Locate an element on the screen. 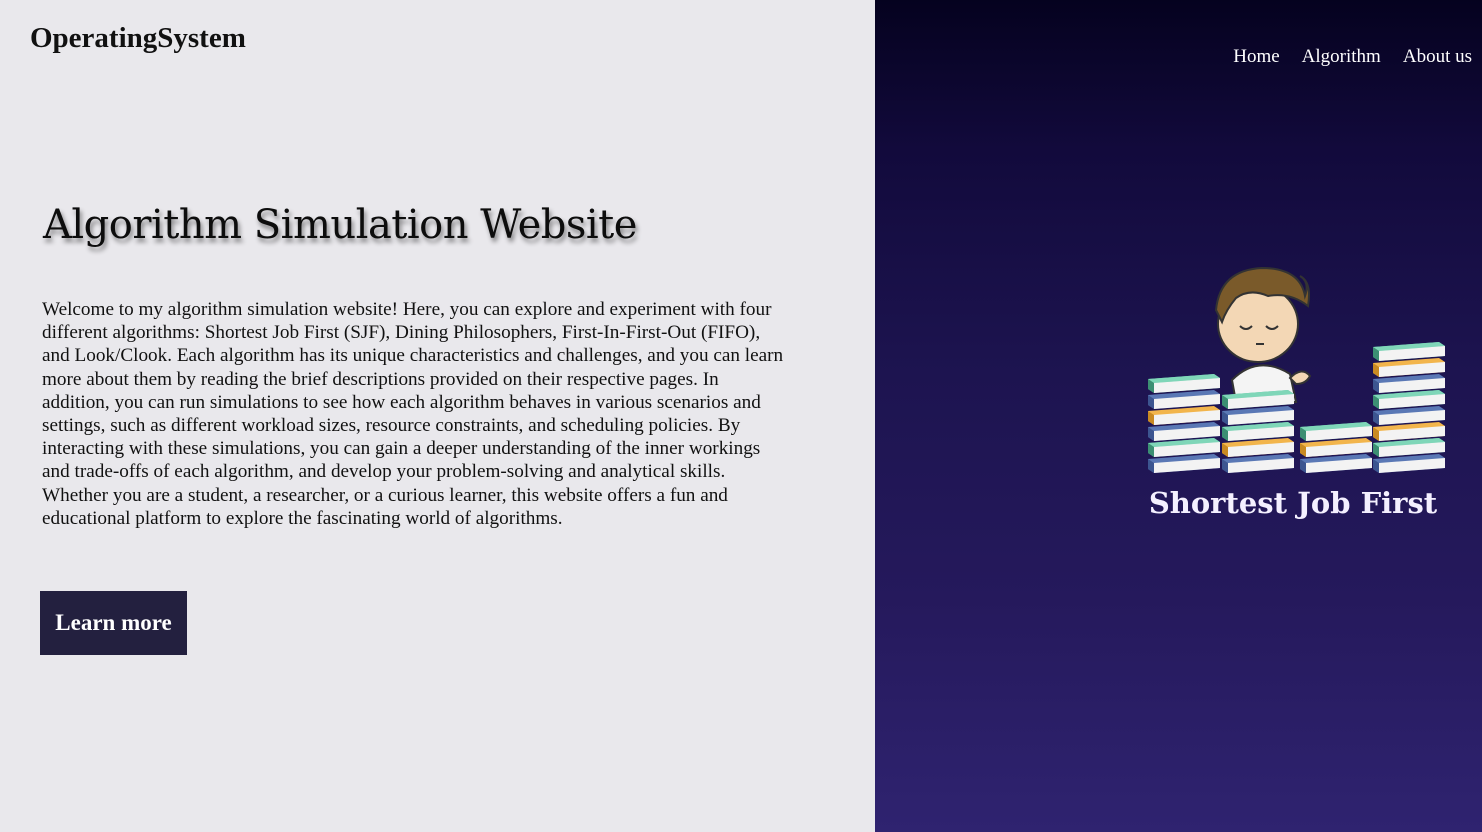 The height and width of the screenshot is (832, 1482). learn-more-button: Learn more is located at coordinates (113, 623).